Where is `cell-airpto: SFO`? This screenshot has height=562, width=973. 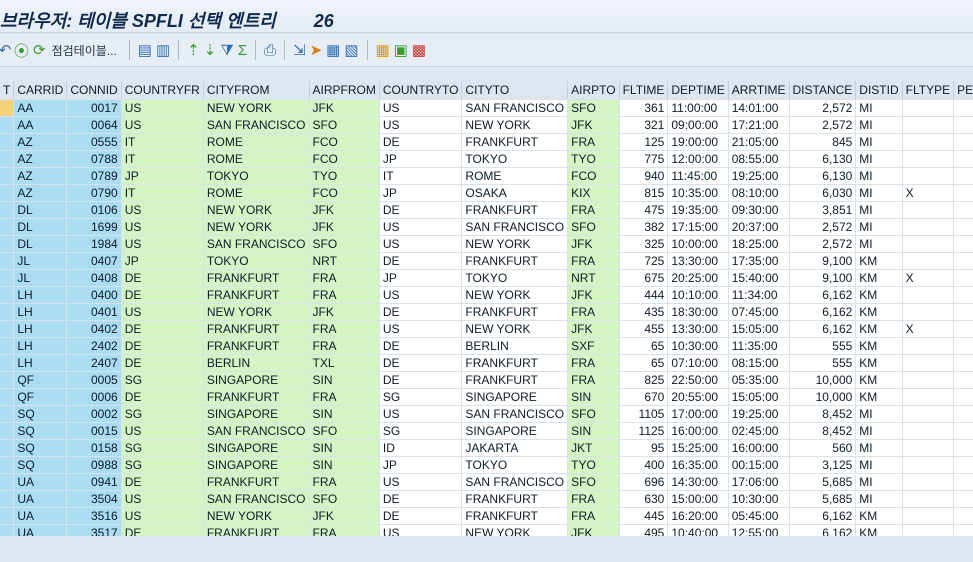 cell-airpto: SFO is located at coordinates (593, 482).